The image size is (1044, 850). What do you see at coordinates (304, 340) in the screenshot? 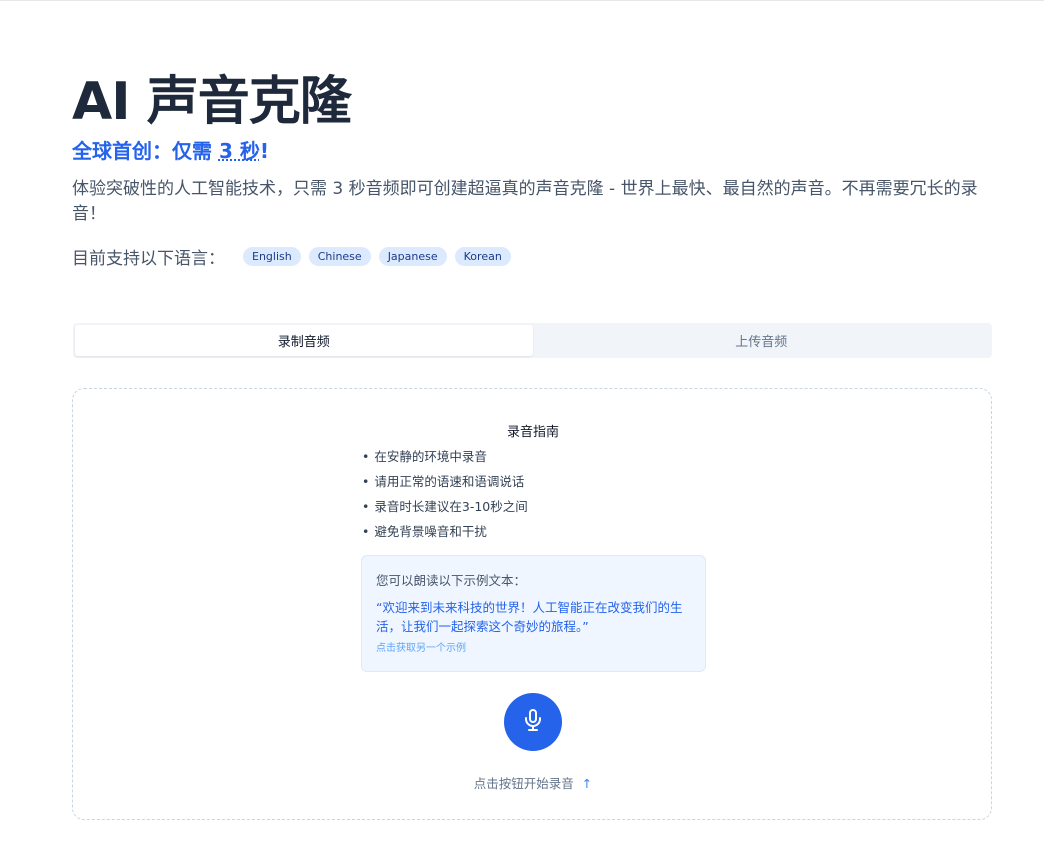
I see `tab-record-audio: 录制音频` at bounding box center [304, 340].